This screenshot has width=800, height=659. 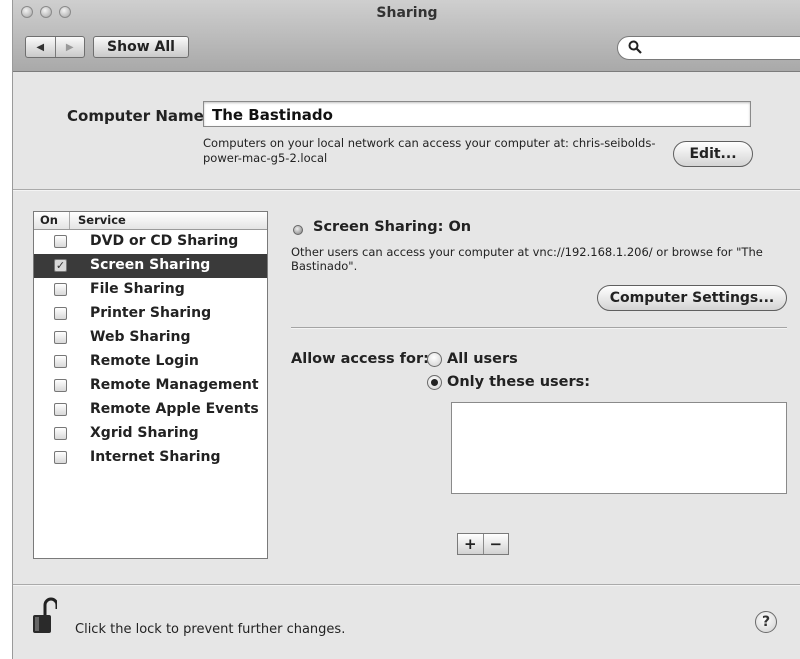 I want to click on service-label: Xgrid Sharing, so click(x=144, y=433).